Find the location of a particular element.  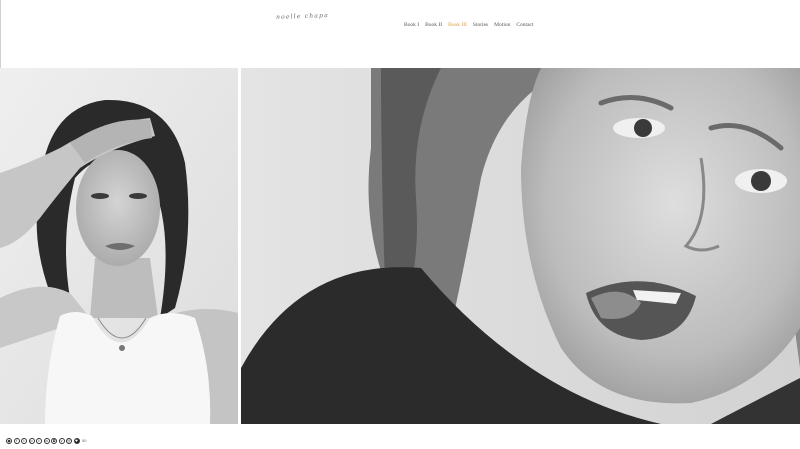

vimeo-icon: v is located at coordinates (61, 441).